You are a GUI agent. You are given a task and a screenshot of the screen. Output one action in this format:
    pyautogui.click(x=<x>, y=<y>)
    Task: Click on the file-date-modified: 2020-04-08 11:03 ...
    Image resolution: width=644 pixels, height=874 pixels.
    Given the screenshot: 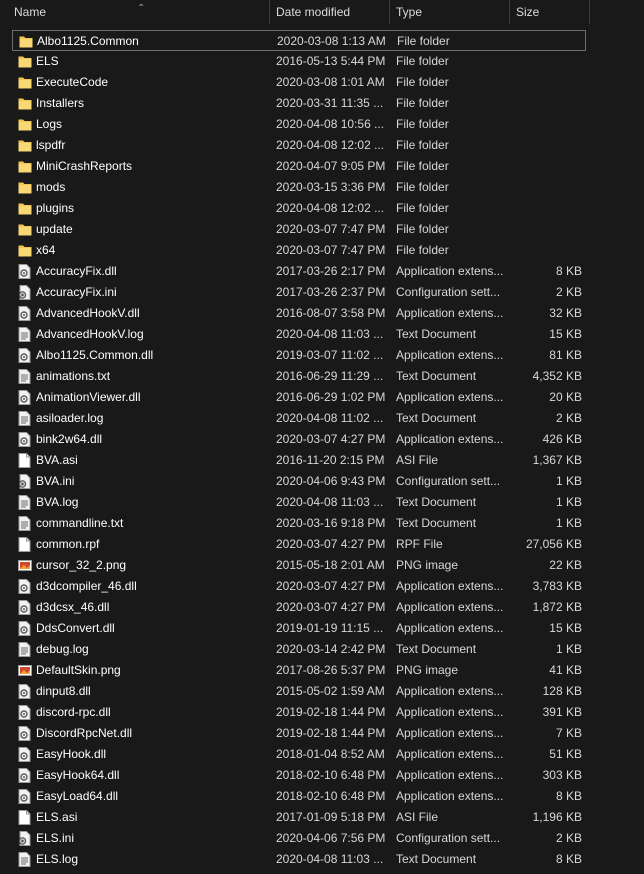 What is the action you would take?
    pyautogui.click(x=330, y=502)
    